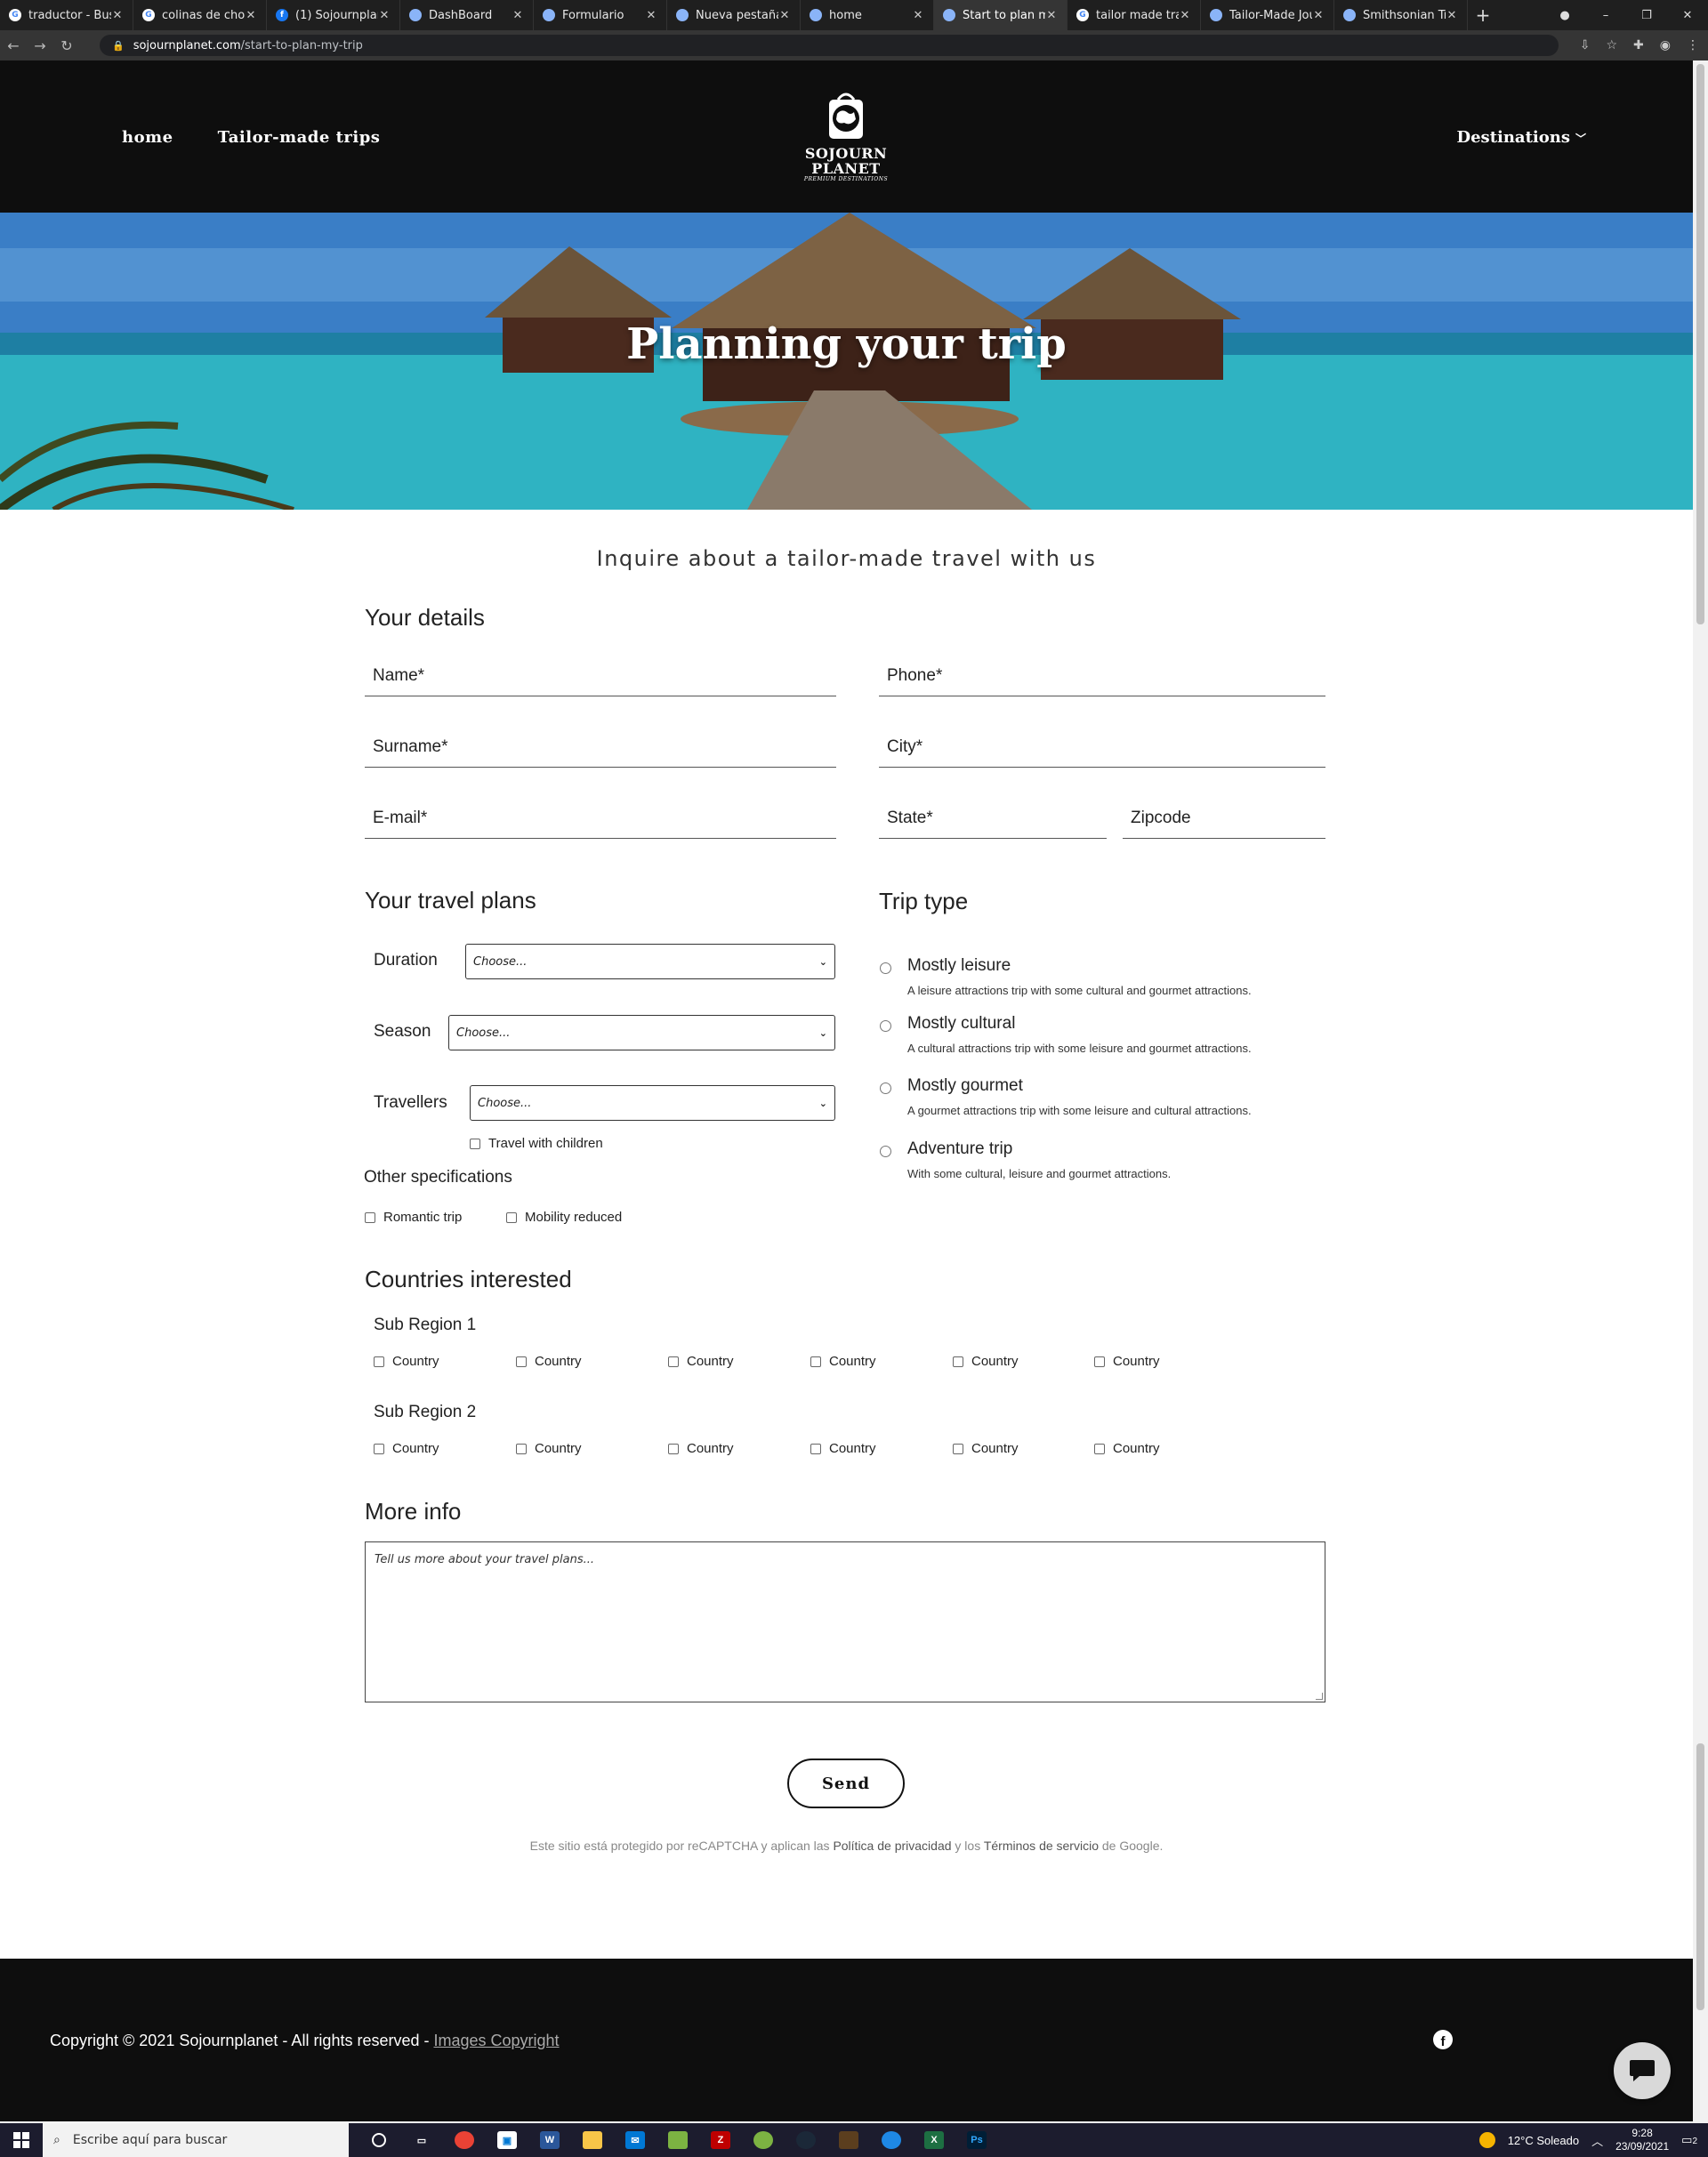  I want to click on new-tab-icon: +, so click(1483, 15).